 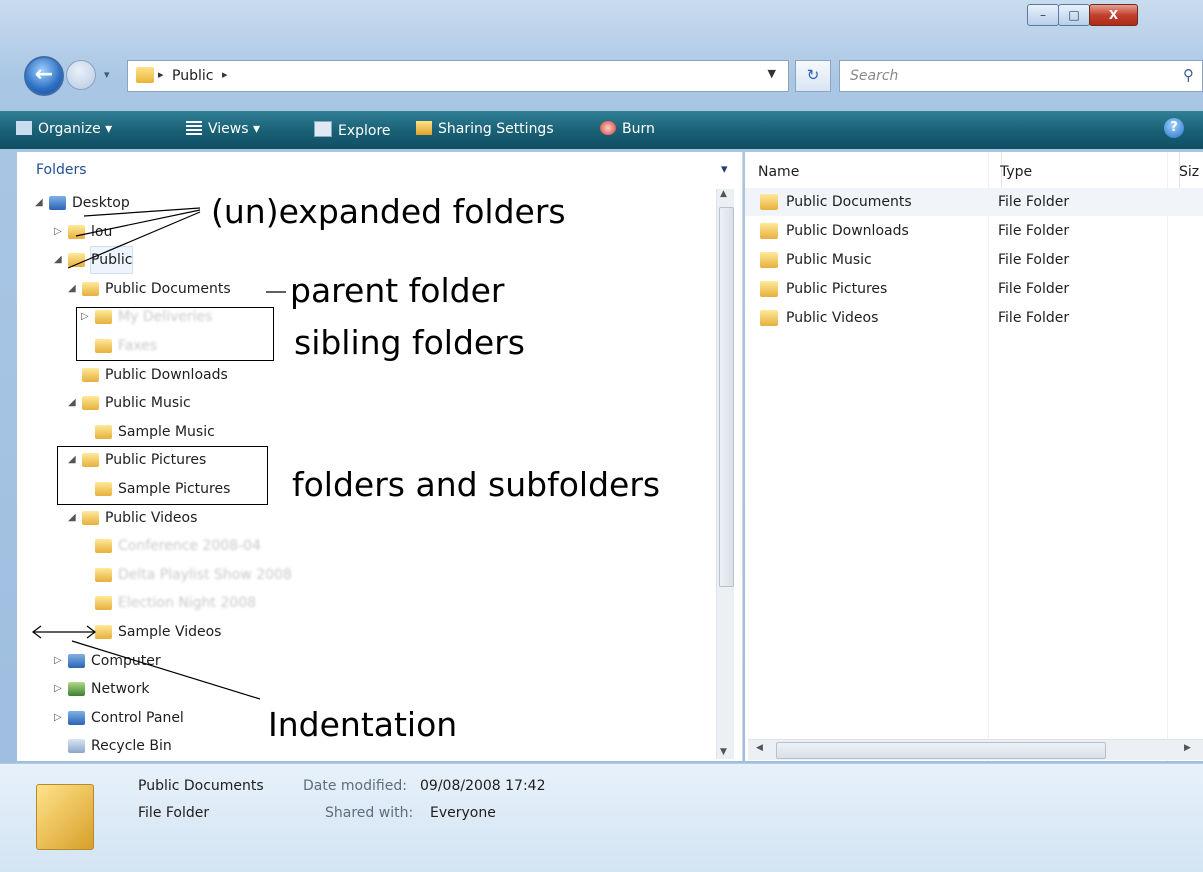 I want to click on annotation-sibling: sibling folders, so click(x=409, y=342).